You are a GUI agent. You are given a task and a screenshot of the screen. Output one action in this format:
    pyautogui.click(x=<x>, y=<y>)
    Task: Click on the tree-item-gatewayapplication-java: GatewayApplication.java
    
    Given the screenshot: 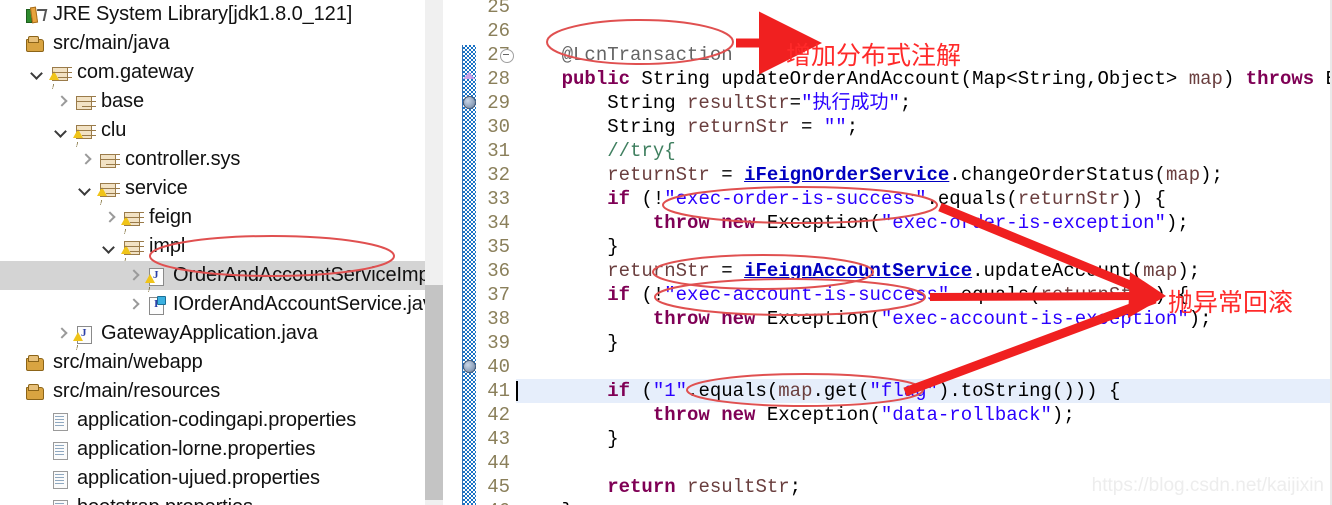 What is the action you would take?
    pyautogui.click(x=221, y=341)
    